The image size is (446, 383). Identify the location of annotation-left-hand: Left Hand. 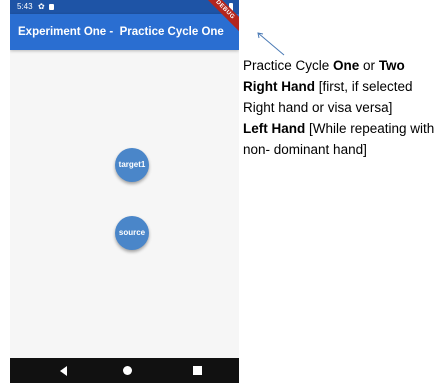
(274, 128).